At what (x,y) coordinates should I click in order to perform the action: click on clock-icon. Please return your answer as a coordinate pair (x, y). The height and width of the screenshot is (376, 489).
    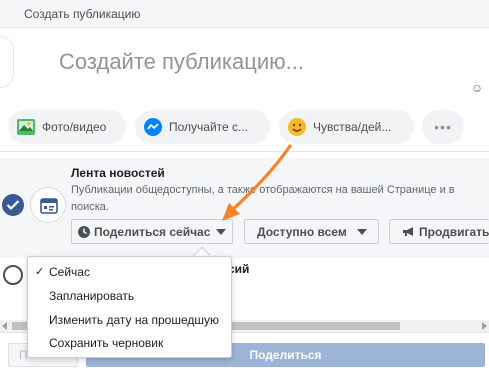
    Looking at the image, I should click on (84, 231).